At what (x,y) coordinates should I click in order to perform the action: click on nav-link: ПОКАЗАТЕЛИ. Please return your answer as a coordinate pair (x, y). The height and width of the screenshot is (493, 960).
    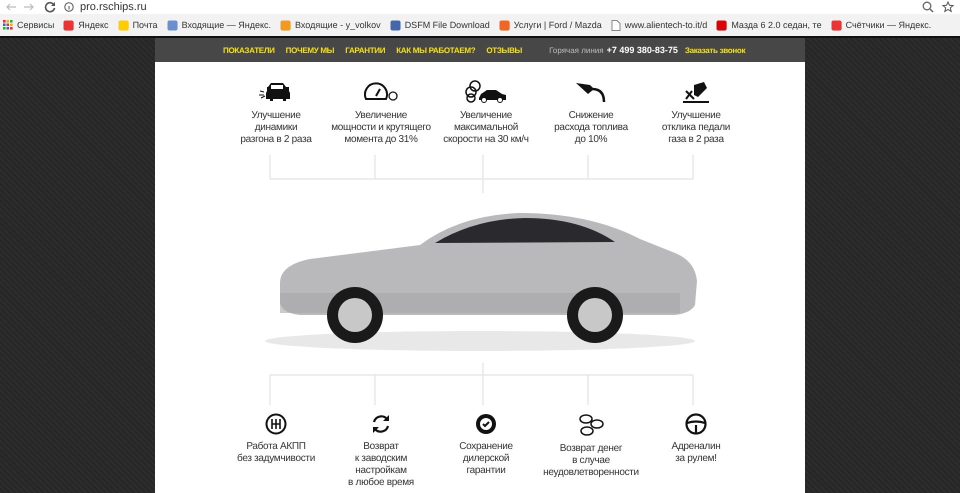
    Looking at the image, I should click on (249, 50).